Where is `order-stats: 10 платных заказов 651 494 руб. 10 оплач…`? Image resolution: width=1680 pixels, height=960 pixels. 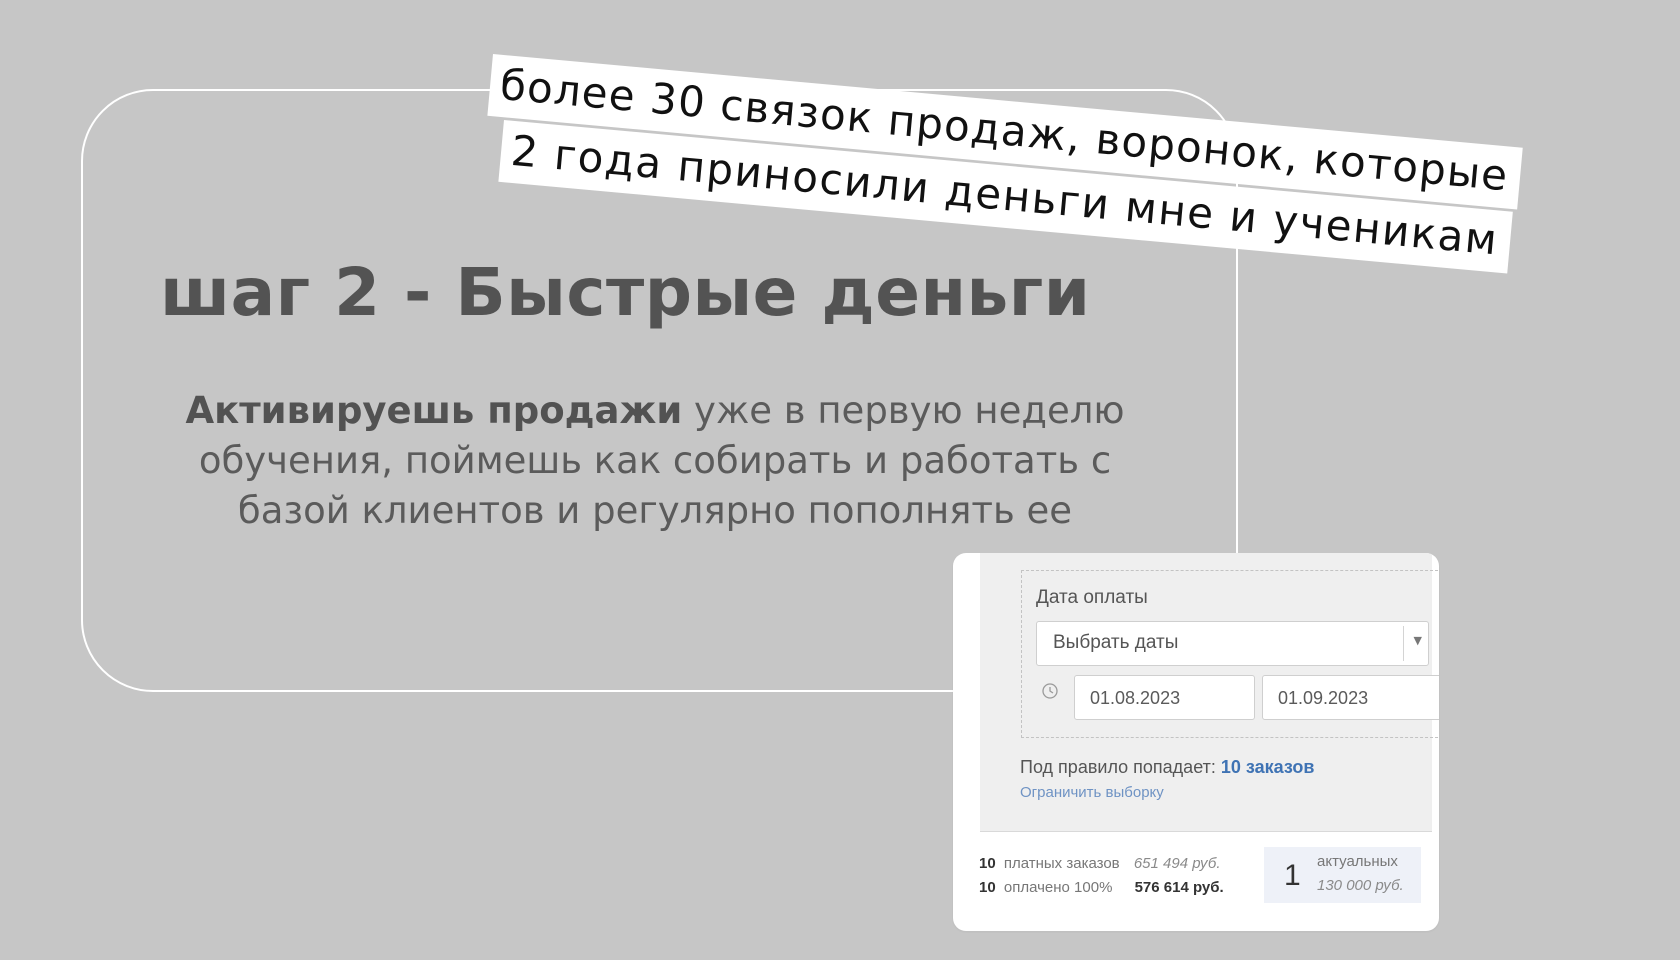 order-stats: 10 платных заказов 651 494 руб. 10 оплач… is located at coordinates (1101, 876).